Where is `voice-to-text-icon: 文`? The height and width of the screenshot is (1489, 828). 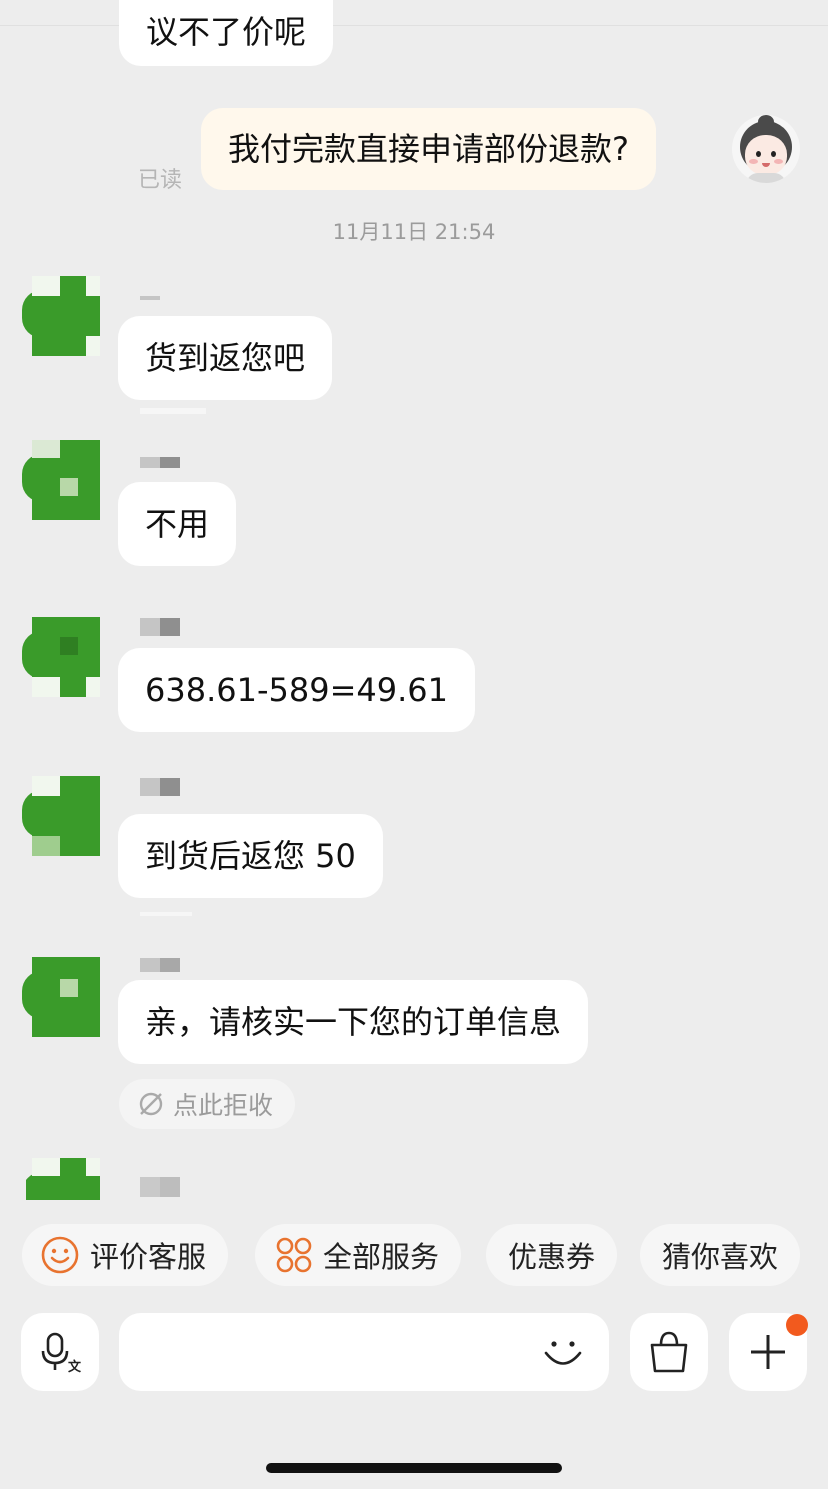
voice-to-text-icon: 文 is located at coordinates (61, 1353).